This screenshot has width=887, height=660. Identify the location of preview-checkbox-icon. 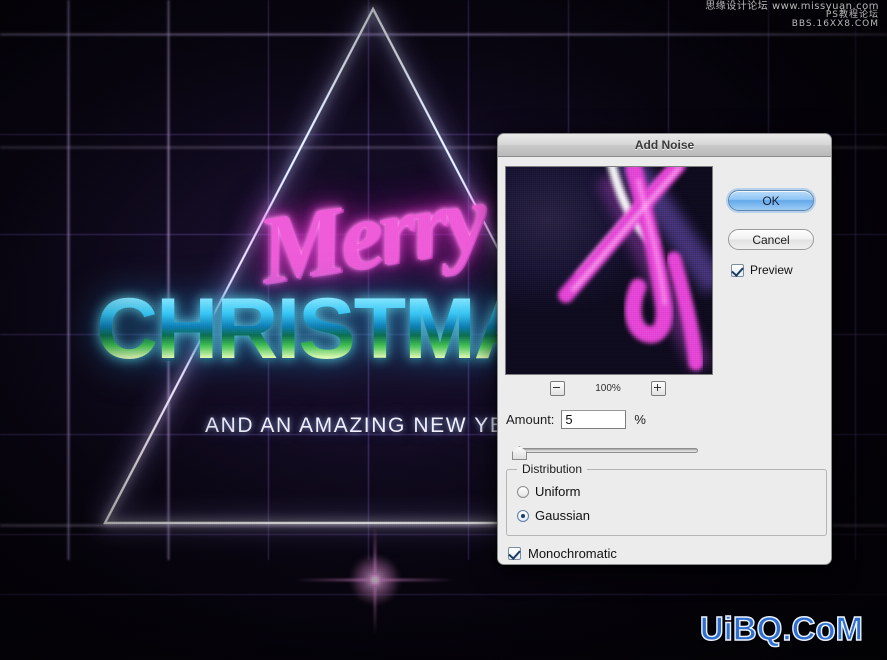
(737, 270).